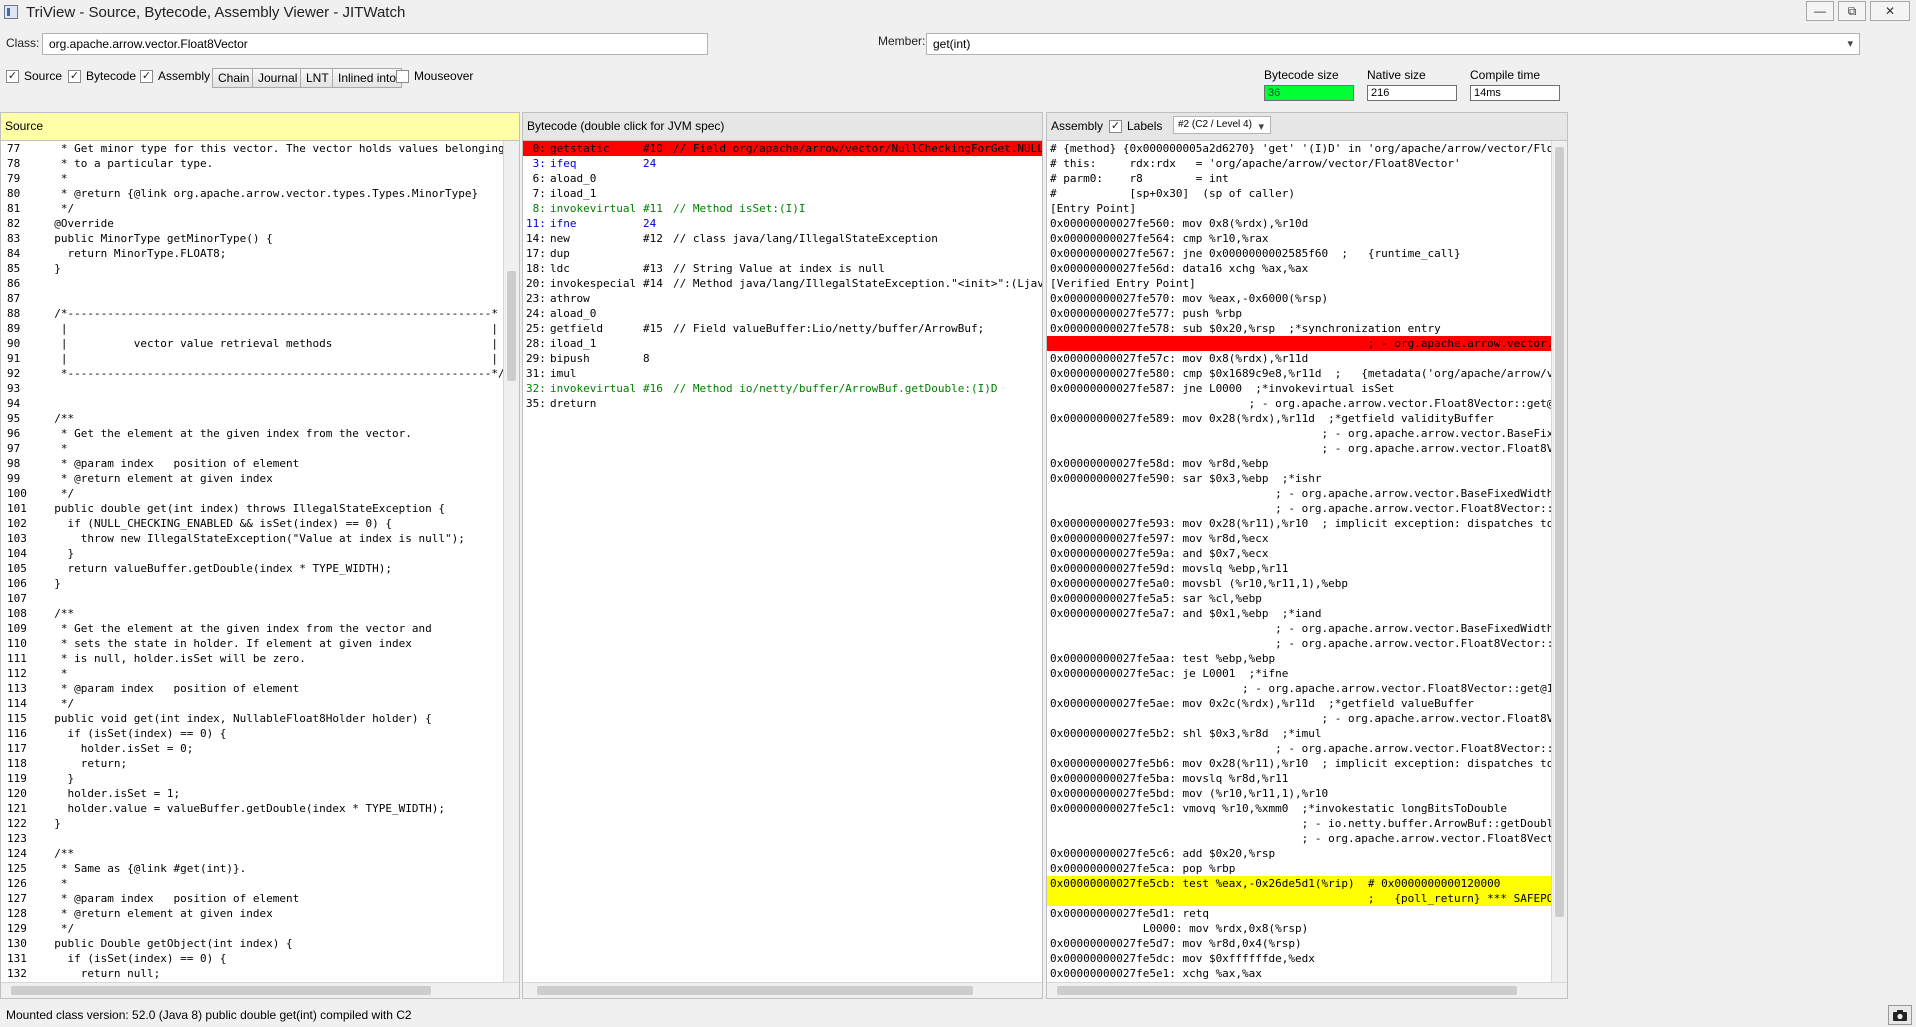  I want to click on assembly-line: 0x00000000027fe5aa: test %ebp,%ebp, so click(1299, 658).